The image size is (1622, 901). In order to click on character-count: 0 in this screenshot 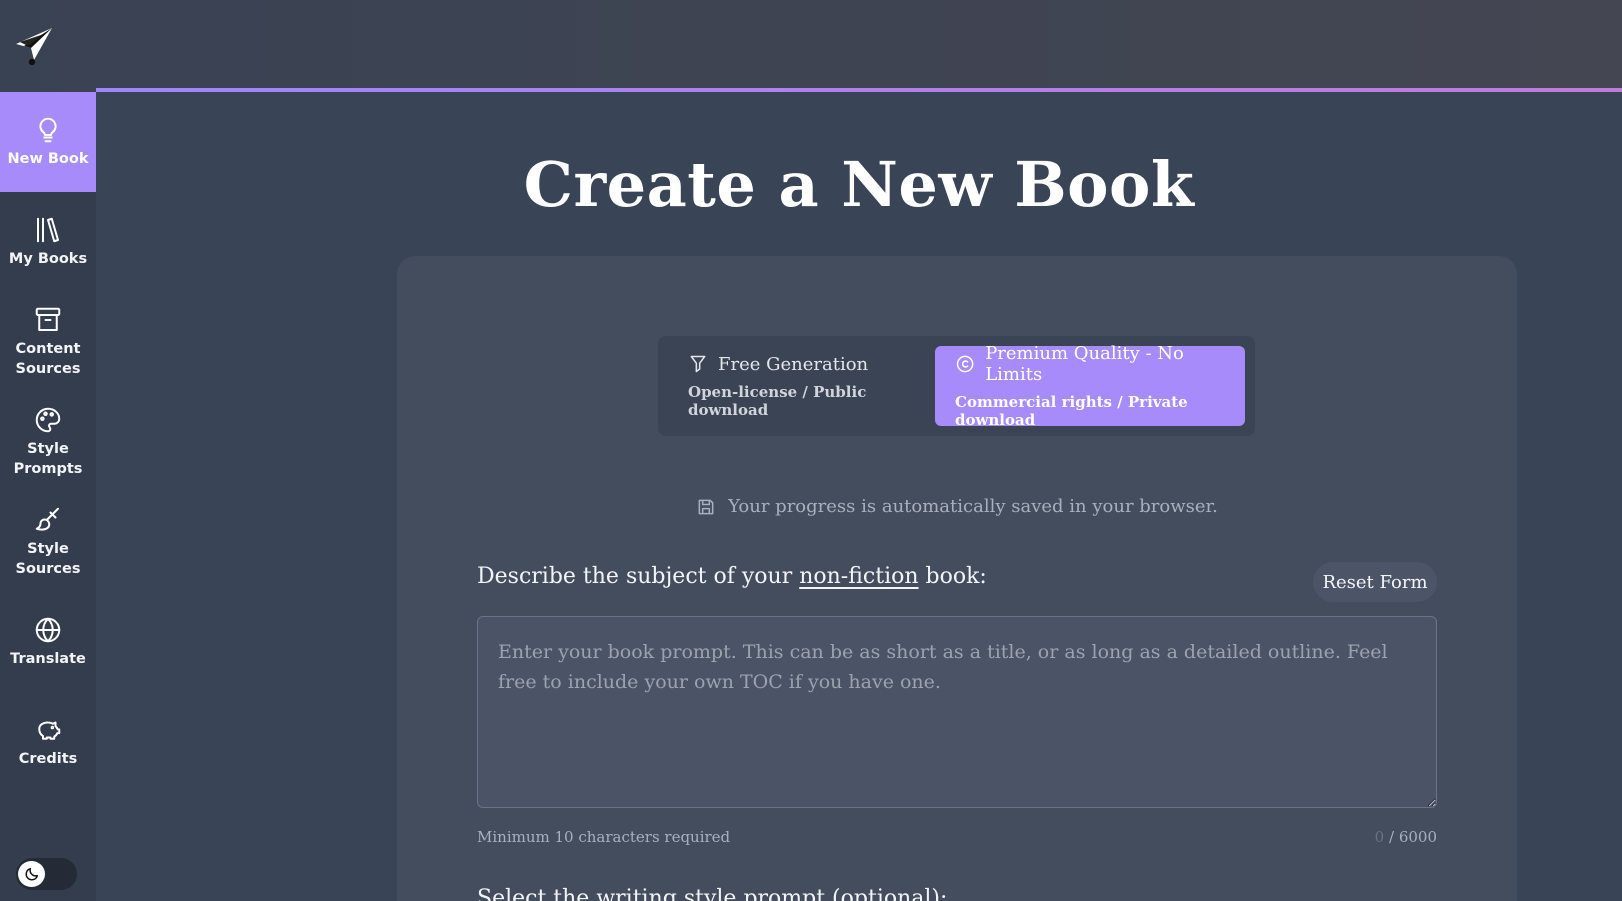, I will do `click(1379, 837)`.